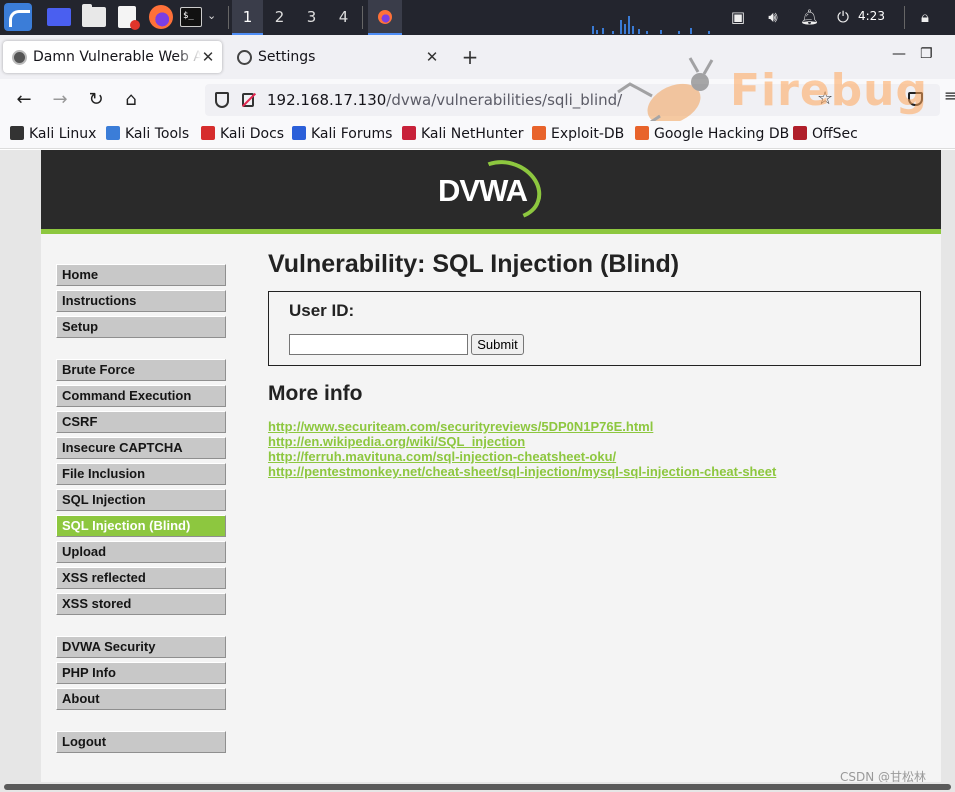 Image resolution: width=955 pixels, height=792 pixels. What do you see at coordinates (141, 673) in the screenshot?
I see `menu-item-php-info: PHP Info` at bounding box center [141, 673].